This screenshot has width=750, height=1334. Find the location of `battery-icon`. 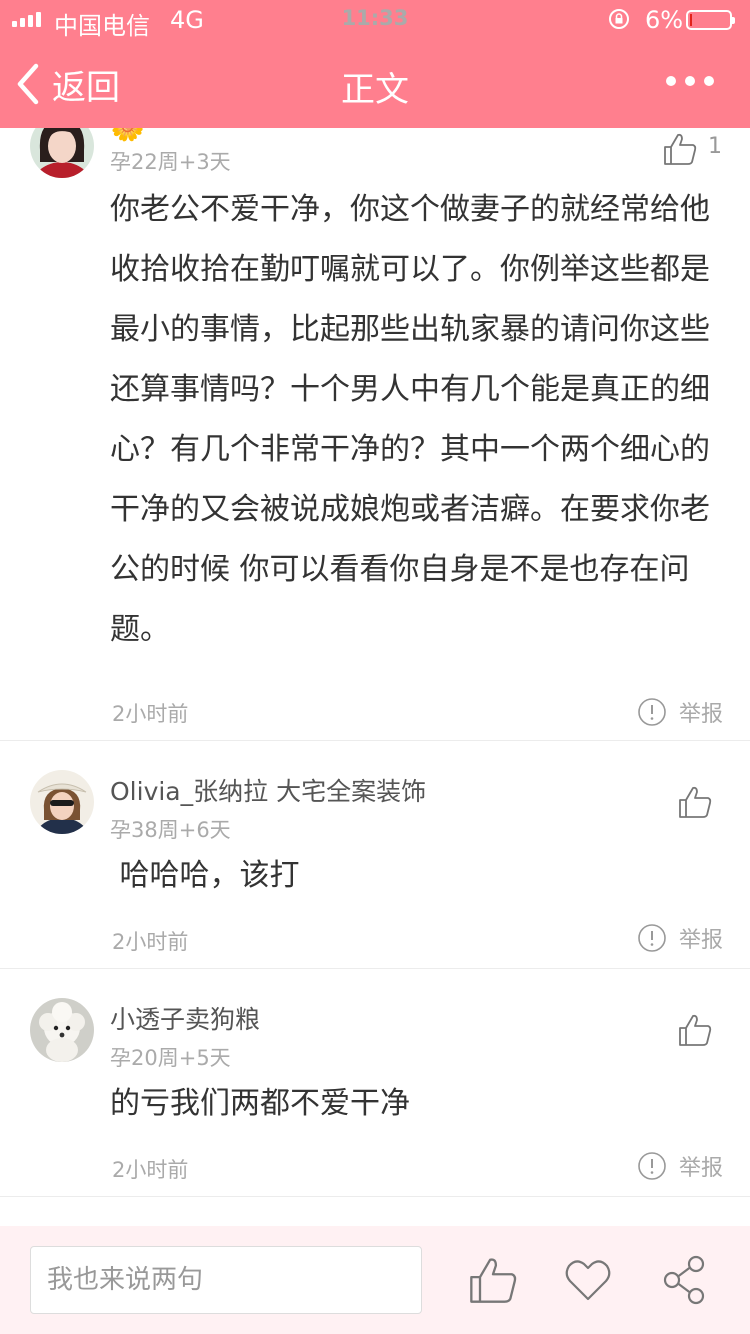

battery-icon is located at coordinates (710, 20).